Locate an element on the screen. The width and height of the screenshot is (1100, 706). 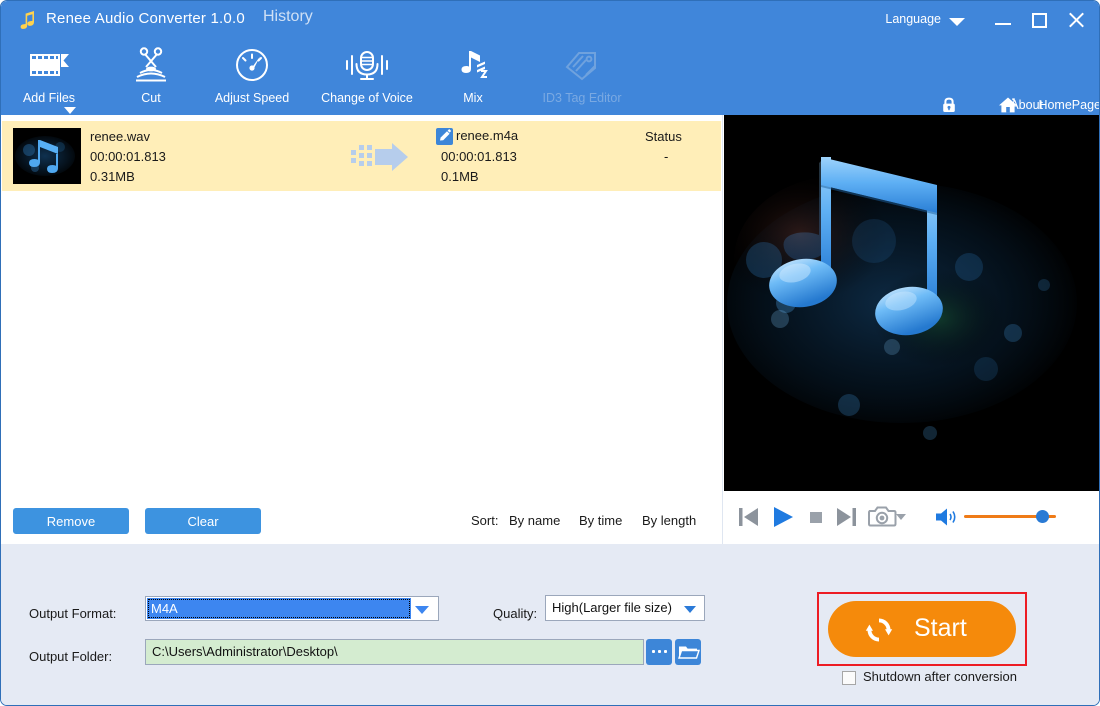
sort-by-name-button: By name is located at coordinates (534, 520).